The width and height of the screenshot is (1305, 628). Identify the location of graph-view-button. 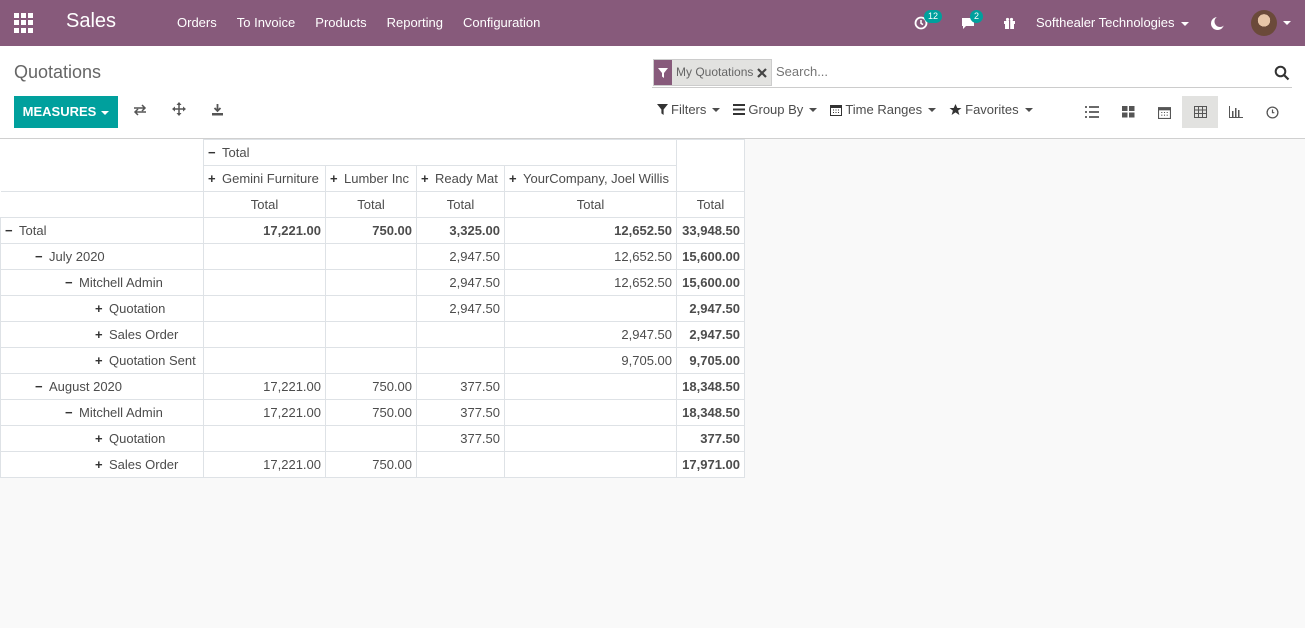
(1236, 112).